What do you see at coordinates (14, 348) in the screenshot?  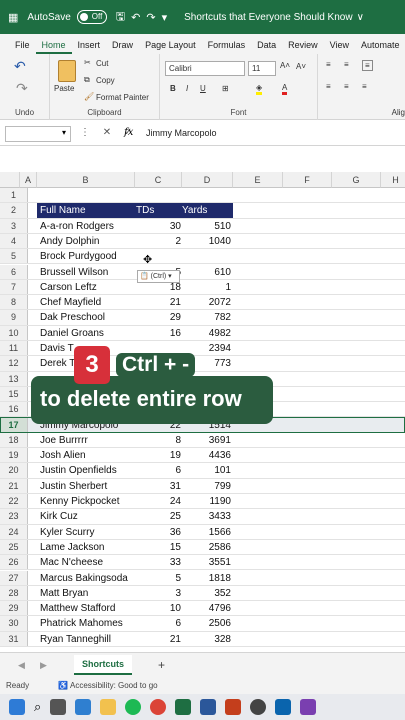 I see `row-header: 11` at bounding box center [14, 348].